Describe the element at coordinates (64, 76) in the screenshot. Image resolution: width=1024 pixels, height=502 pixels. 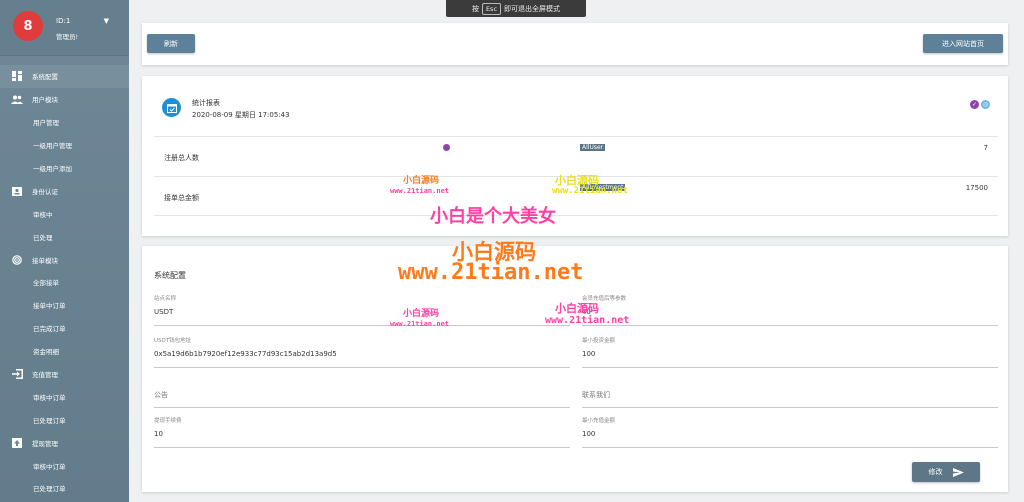
I see `sidebar-item-system-config: 系统配置` at that location.